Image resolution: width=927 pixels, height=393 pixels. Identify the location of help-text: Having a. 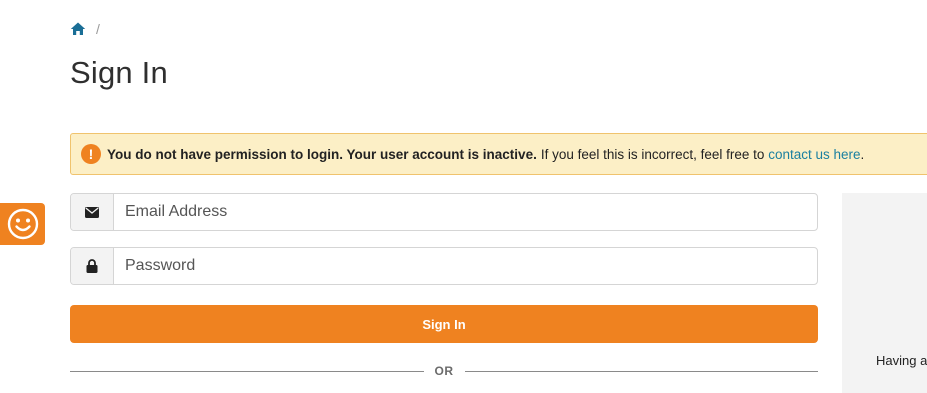
(901, 360).